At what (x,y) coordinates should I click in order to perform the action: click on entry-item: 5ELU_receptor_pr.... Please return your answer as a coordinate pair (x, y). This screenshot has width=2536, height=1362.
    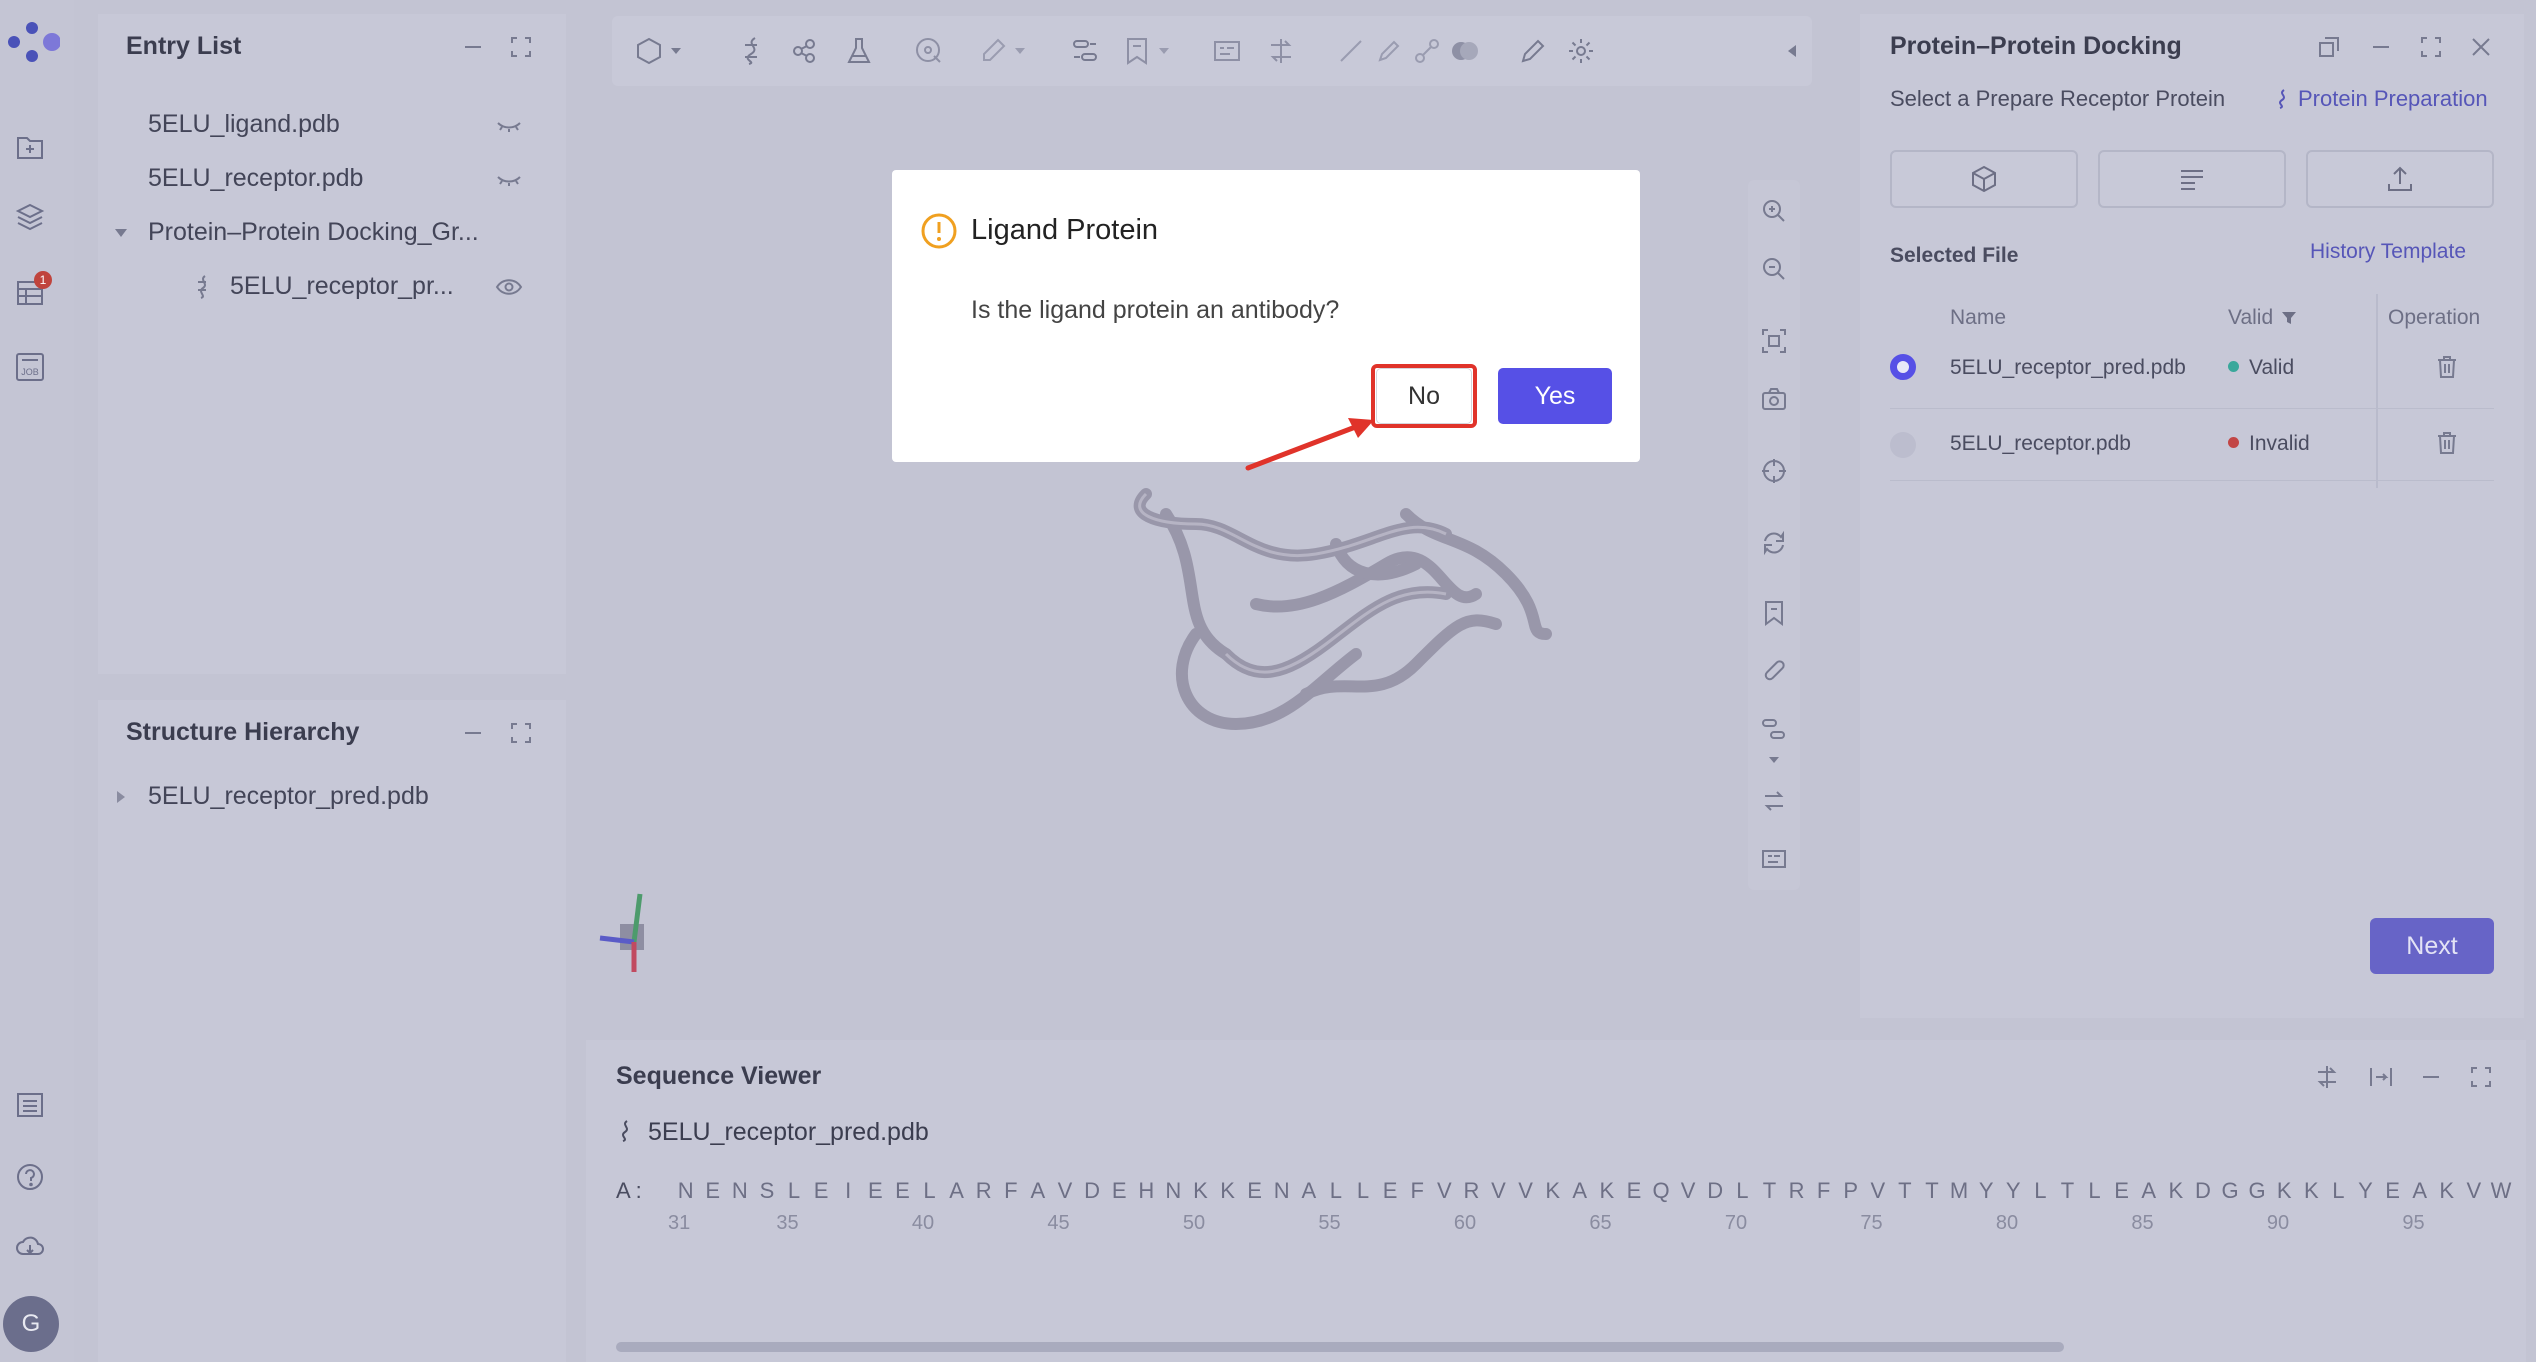
    Looking at the image, I should click on (342, 286).